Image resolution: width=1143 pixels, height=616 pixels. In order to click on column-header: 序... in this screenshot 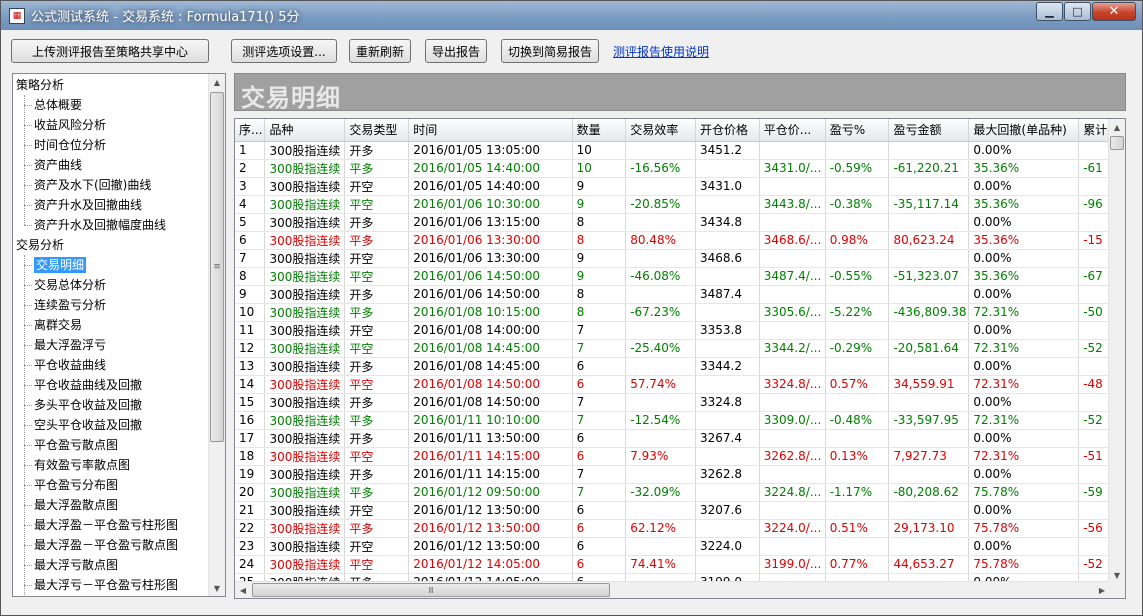, I will do `click(250, 130)`.